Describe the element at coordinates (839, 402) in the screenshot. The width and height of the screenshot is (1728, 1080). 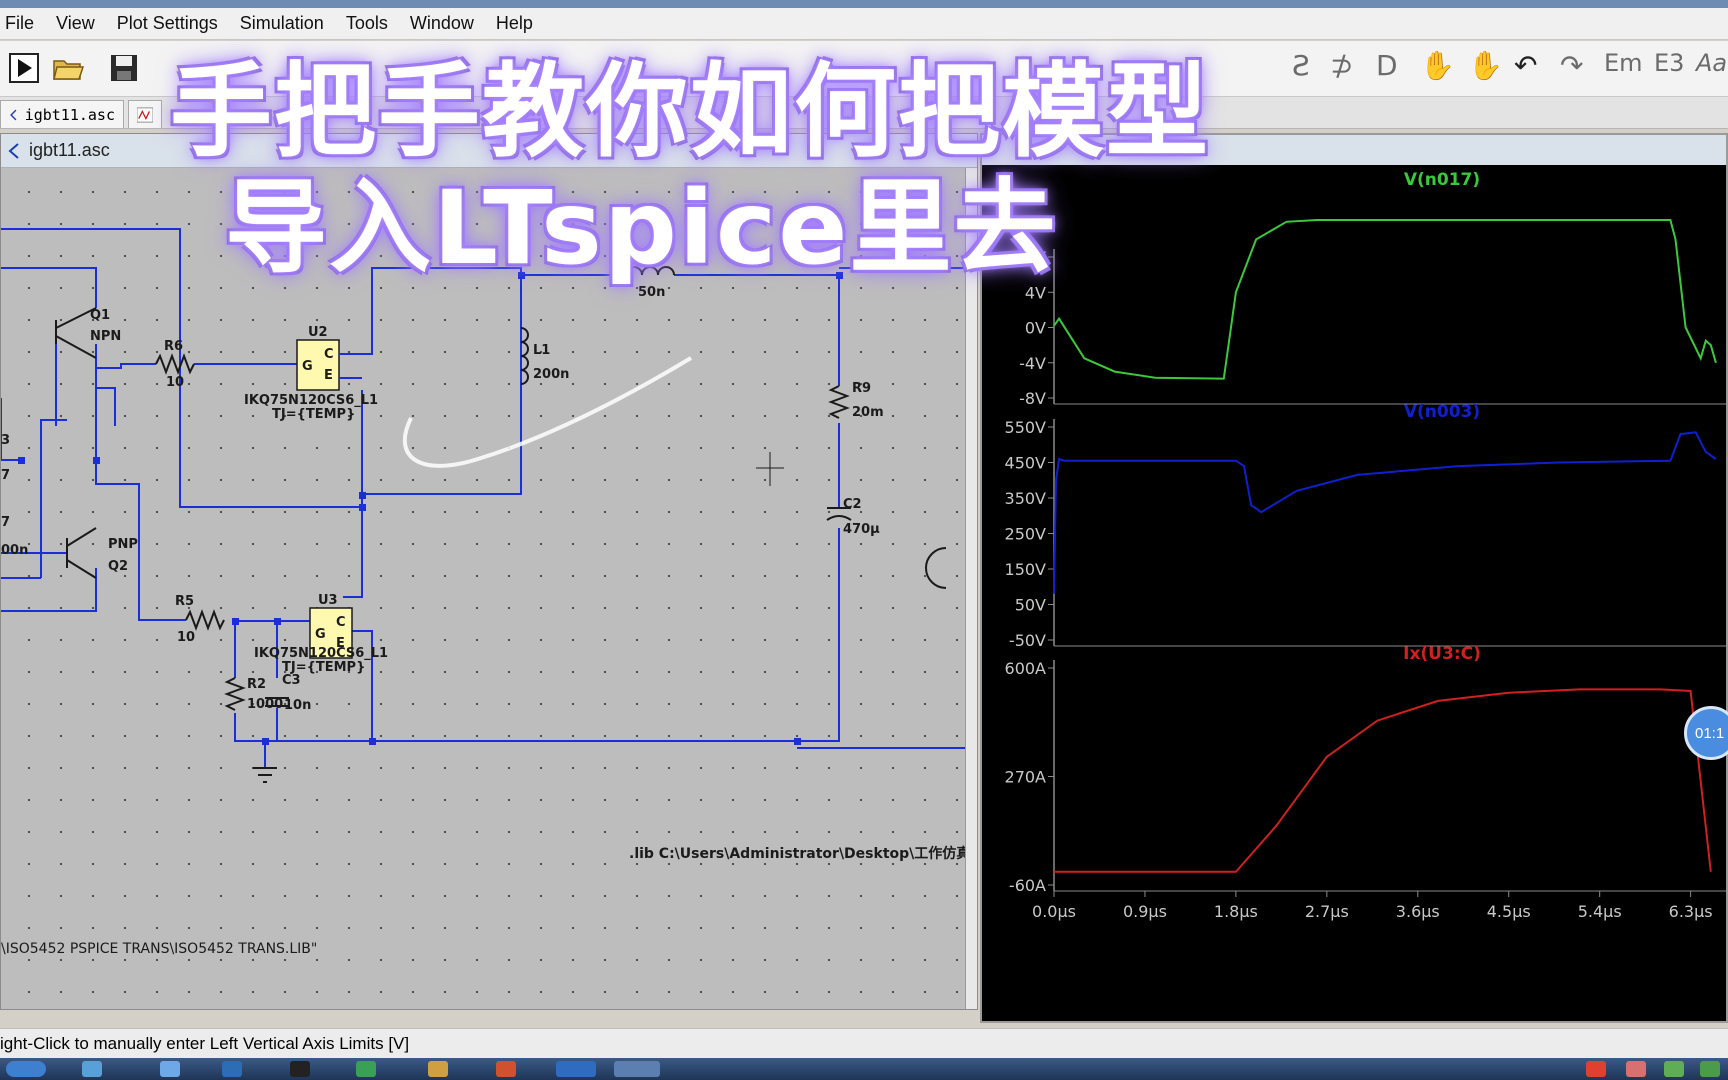
I see `r9-symbol` at that location.